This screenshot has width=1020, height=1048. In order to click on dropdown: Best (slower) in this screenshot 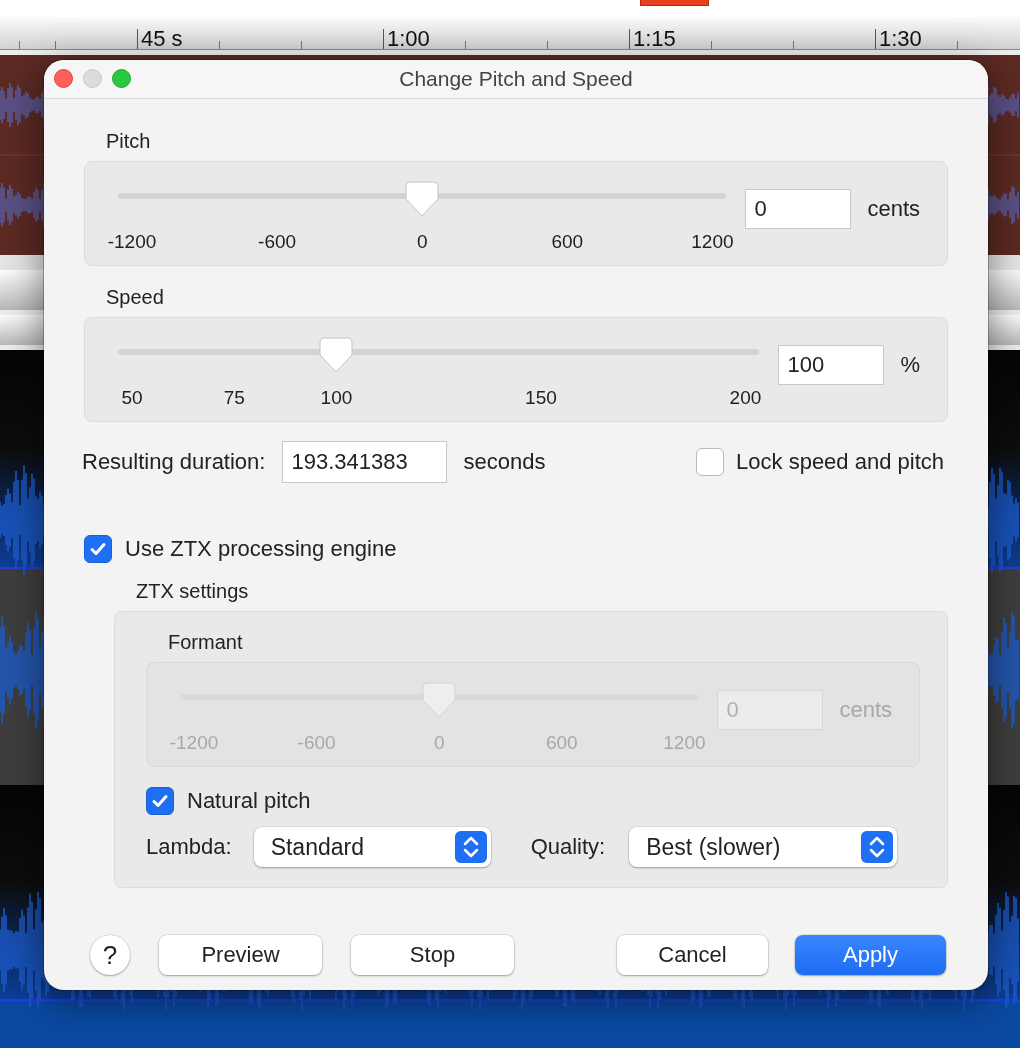, I will do `click(763, 847)`.